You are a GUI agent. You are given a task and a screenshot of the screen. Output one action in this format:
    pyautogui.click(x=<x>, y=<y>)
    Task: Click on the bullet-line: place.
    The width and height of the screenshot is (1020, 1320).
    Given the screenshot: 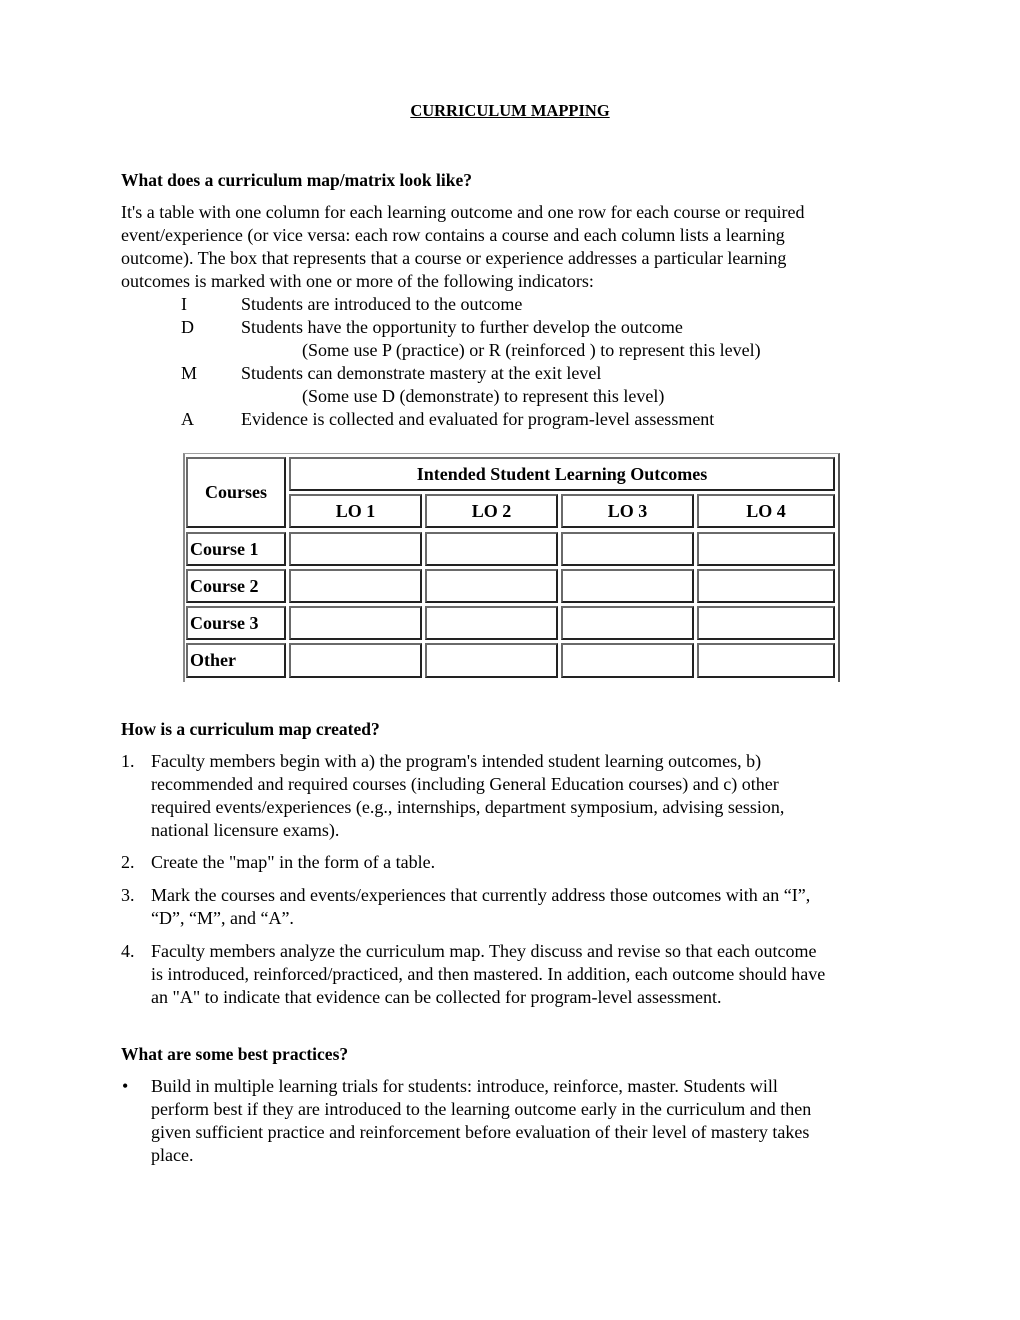 What is the action you would take?
    pyautogui.click(x=172, y=1155)
    